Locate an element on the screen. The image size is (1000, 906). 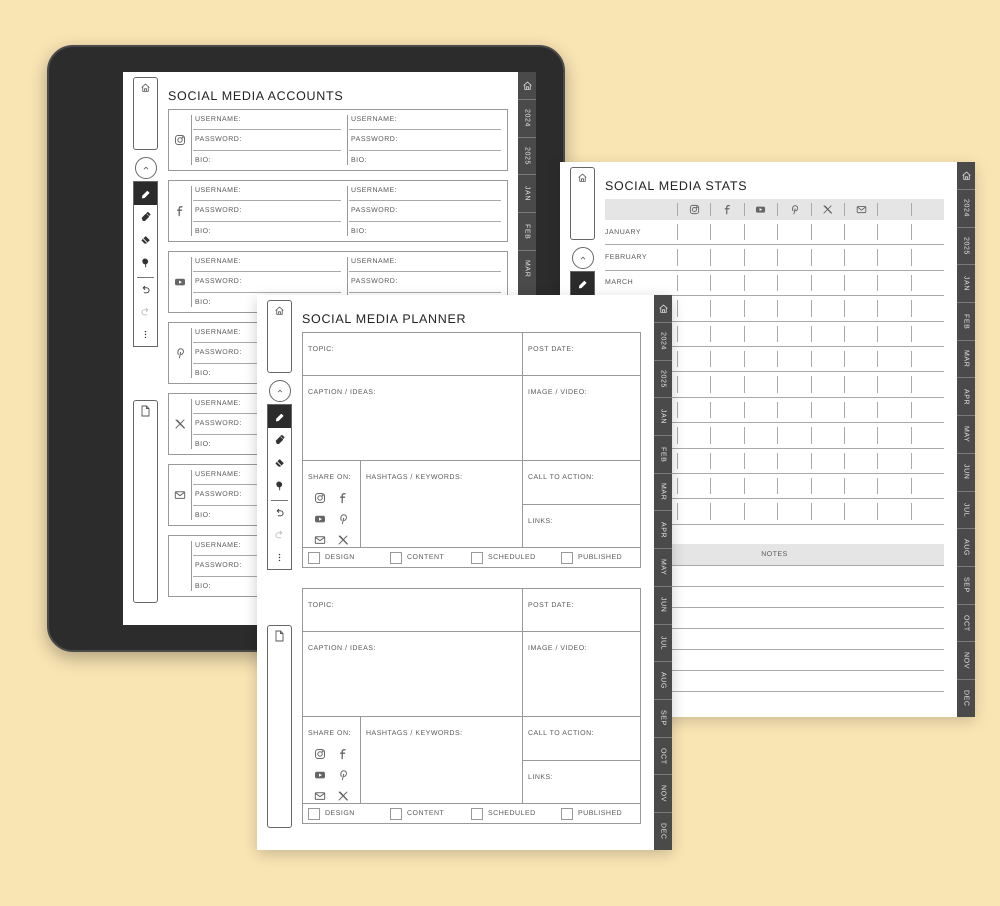
page-title: SOCIAL MEDIA ACCOUNTS is located at coordinates (256, 96).